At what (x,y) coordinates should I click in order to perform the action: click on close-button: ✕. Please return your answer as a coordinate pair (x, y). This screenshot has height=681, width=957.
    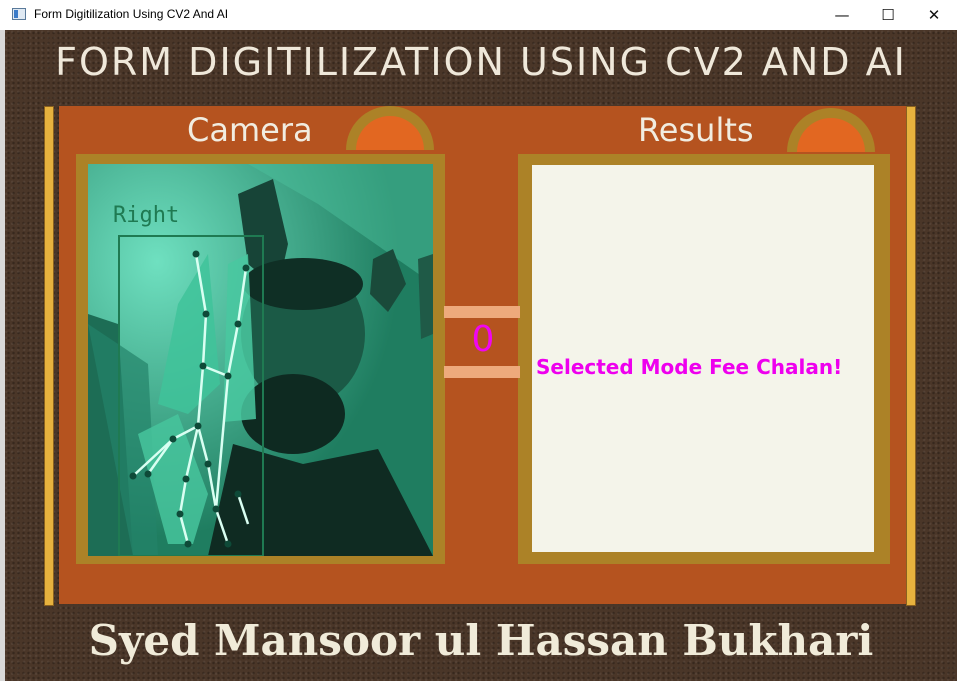
    Looking at the image, I should click on (934, 15).